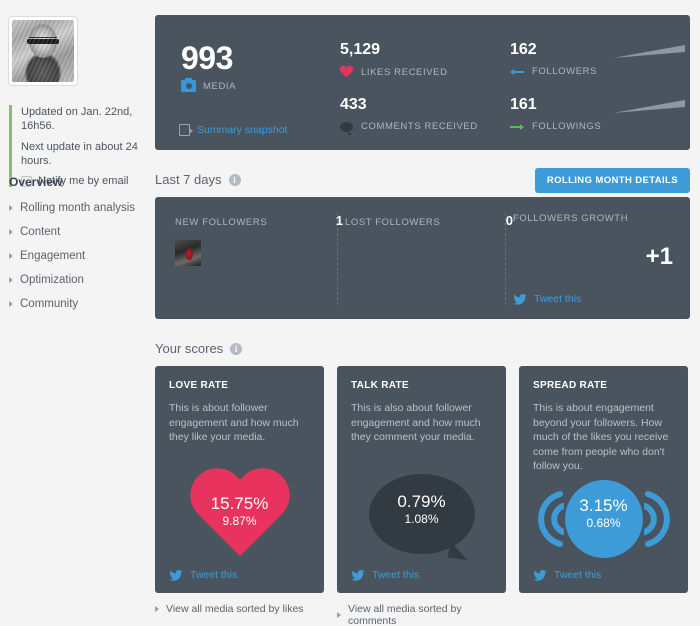 The image size is (700, 626). Describe the element at coordinates (659, 256) in the screenshot. I see `followers-growth-value: +1` at that location.